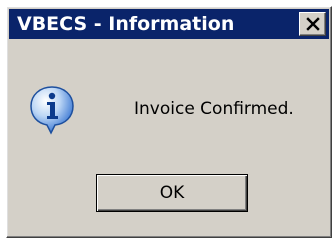 This screenshot has height=244, width=336. What do you see at coordinates (52, 110) in the screenshot?
I see `information-icon` at bounding box center [52, 110].